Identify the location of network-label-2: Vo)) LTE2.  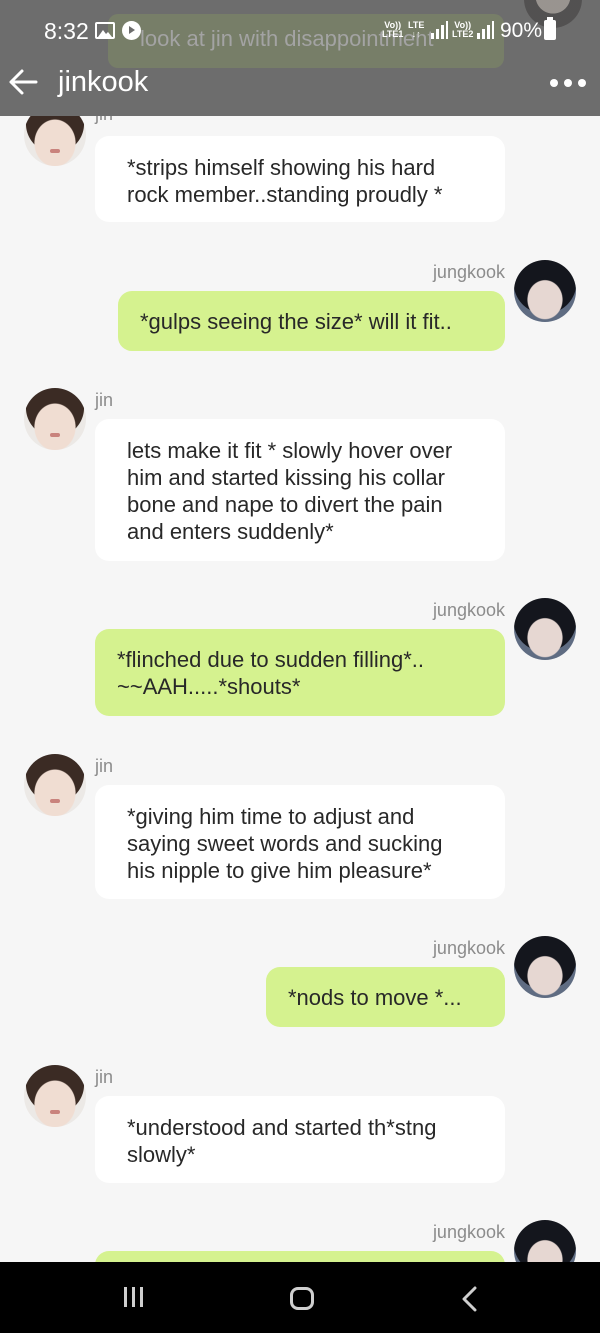
(462, 30).